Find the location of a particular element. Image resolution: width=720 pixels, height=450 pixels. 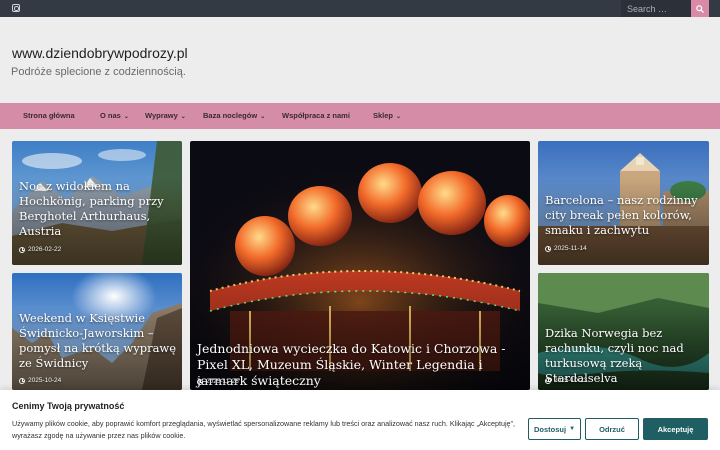

post-date-text: 2025-11-14 is located at coordinates (570, 248).